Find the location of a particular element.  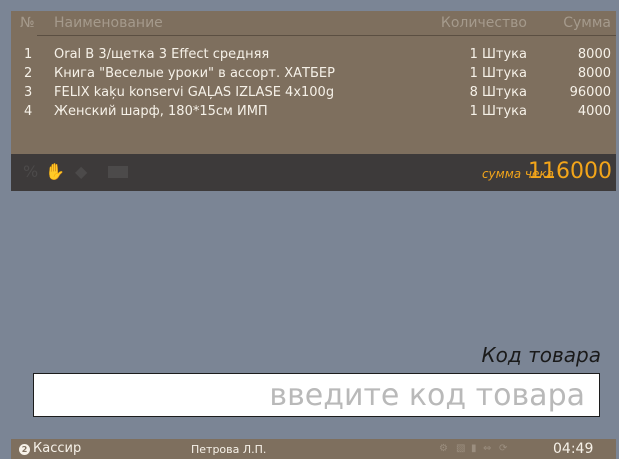

percent-icon: % is located at coordinates (30, 172).